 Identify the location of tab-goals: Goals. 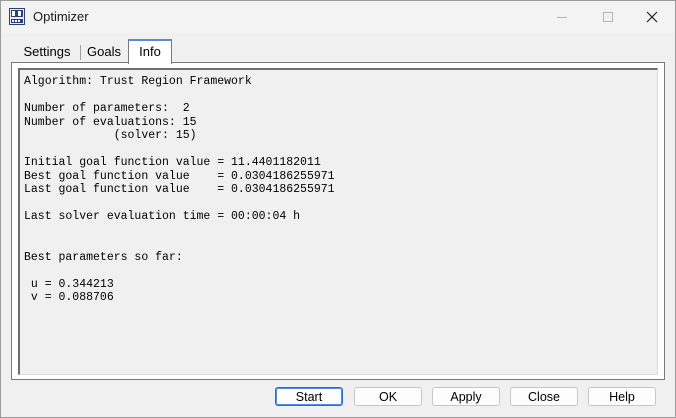
(104, 52).